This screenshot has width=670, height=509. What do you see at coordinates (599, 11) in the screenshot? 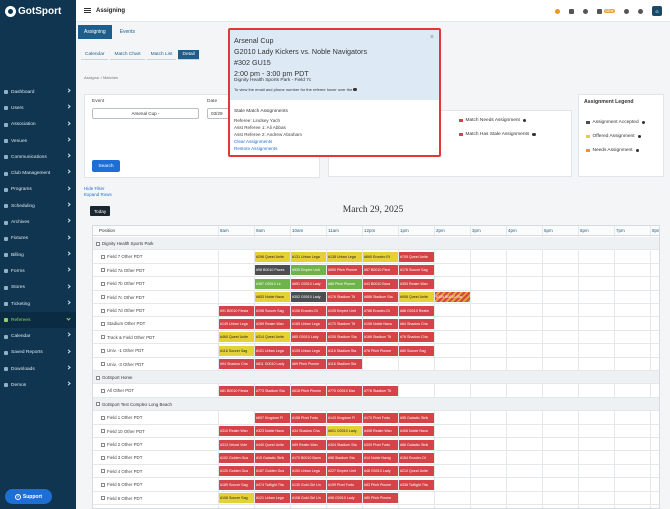
I see `mail-icon` at bounding box center [599, 11].